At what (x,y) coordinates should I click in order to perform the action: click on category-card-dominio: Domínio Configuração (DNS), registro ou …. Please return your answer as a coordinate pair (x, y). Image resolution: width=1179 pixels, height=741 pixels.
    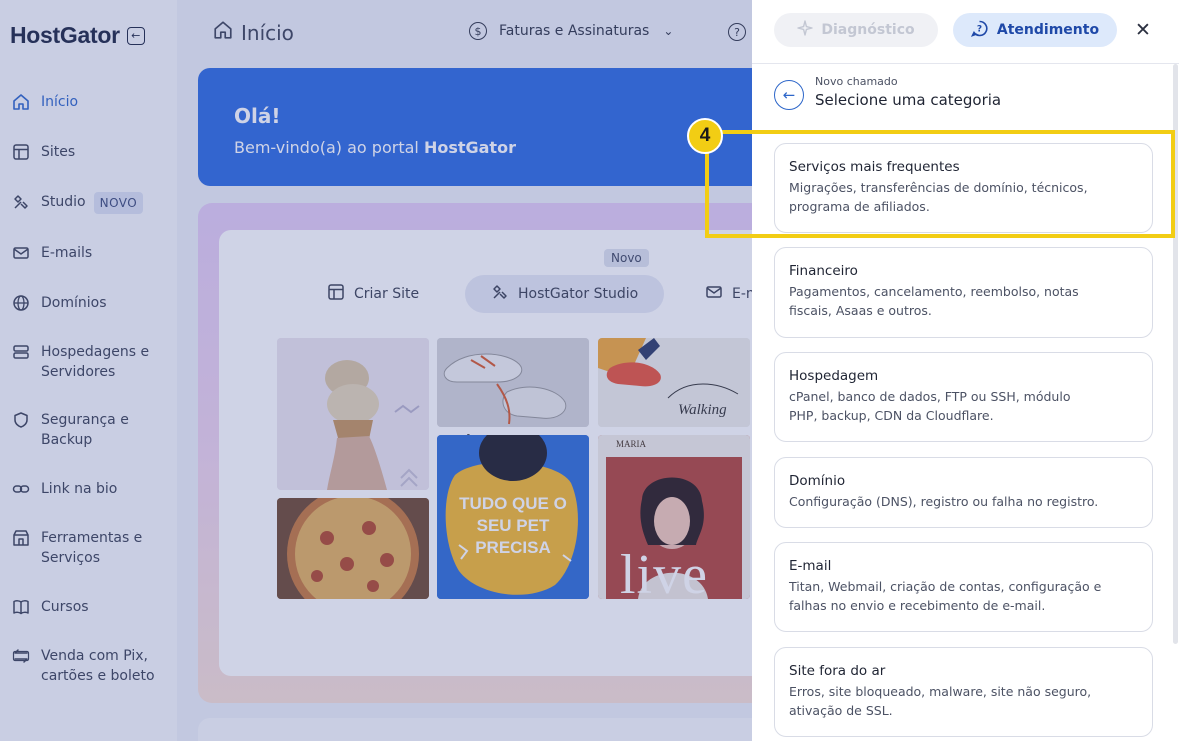
    Looking at the image, I should click on (963, 492).